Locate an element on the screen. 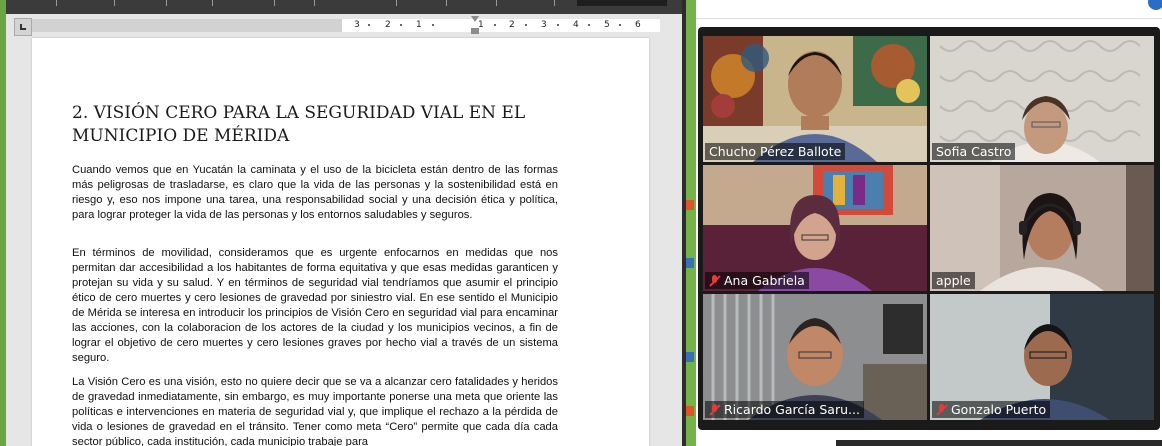 The height and width of the screenshot is (446, 1162). video-tile: Gonzalo Puerto is located at coordinates (1042, 357).